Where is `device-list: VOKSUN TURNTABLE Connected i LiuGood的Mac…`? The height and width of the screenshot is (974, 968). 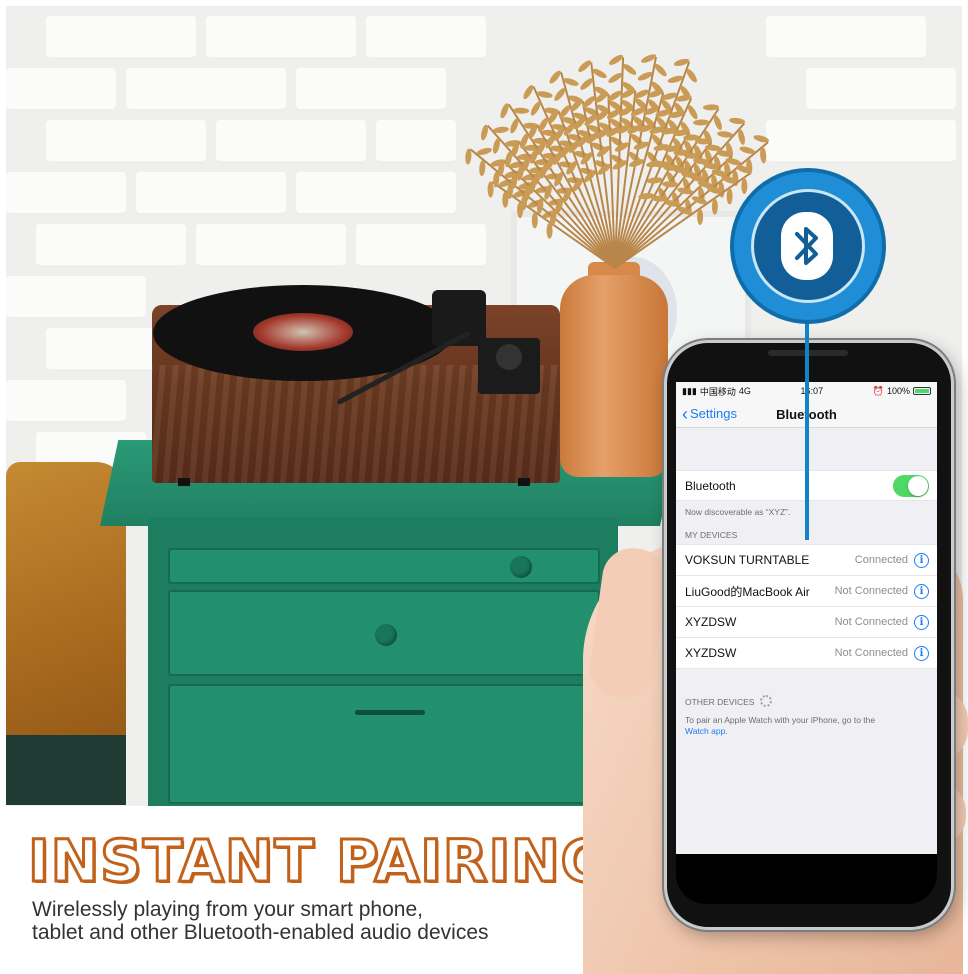
device-list: VOKSUN TURNTABLE Connected i LiuGood的Mac… is located at coordinates (806, 606).